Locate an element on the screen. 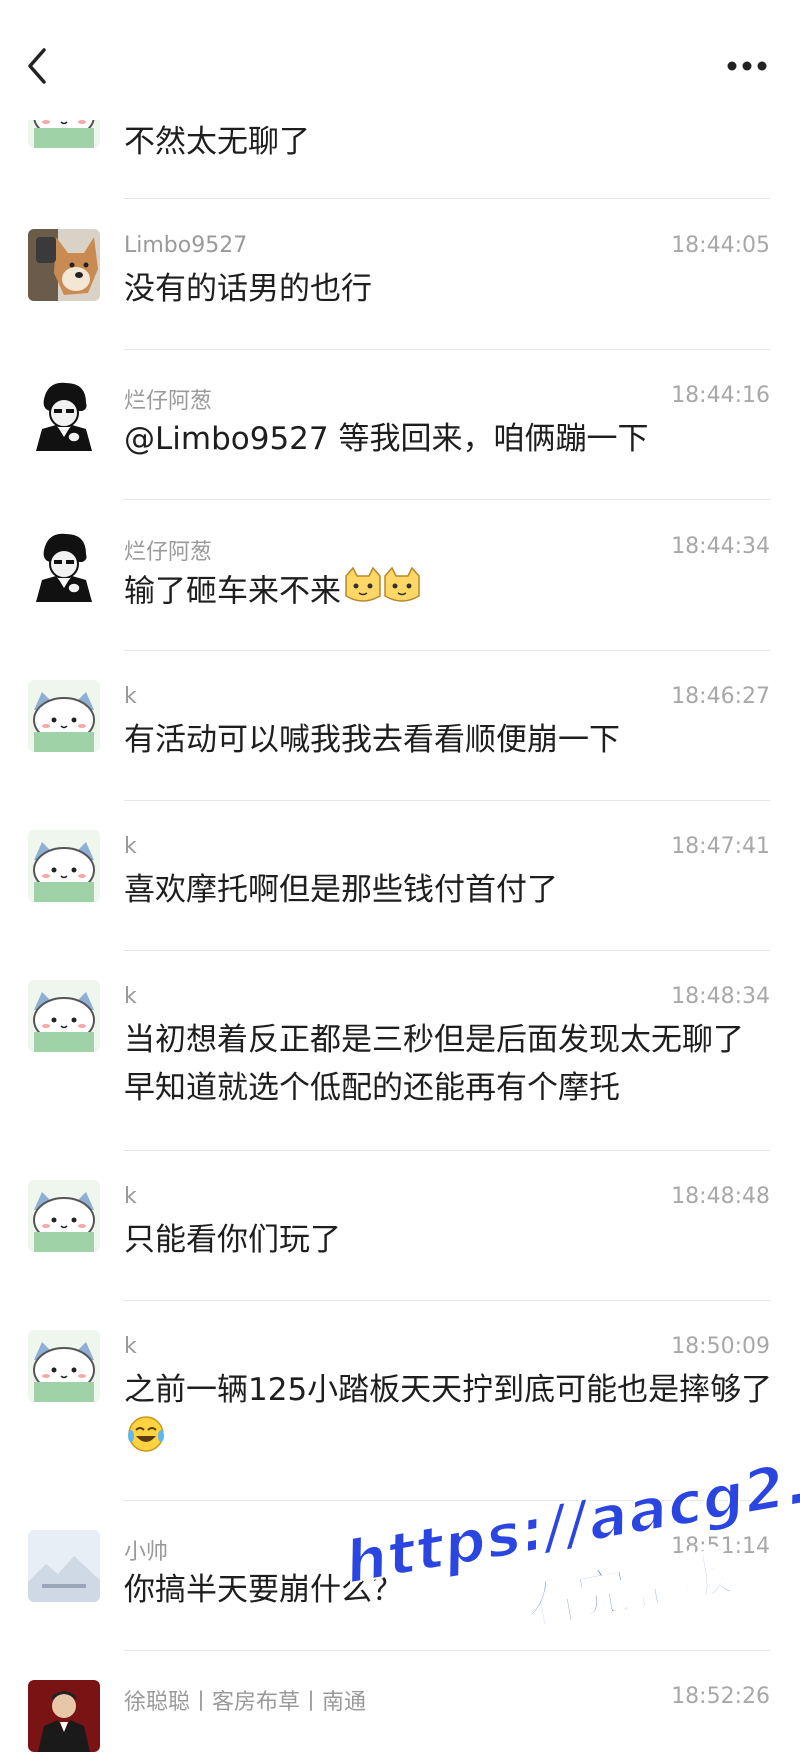  chat-header is located at coordinates (400, 60).